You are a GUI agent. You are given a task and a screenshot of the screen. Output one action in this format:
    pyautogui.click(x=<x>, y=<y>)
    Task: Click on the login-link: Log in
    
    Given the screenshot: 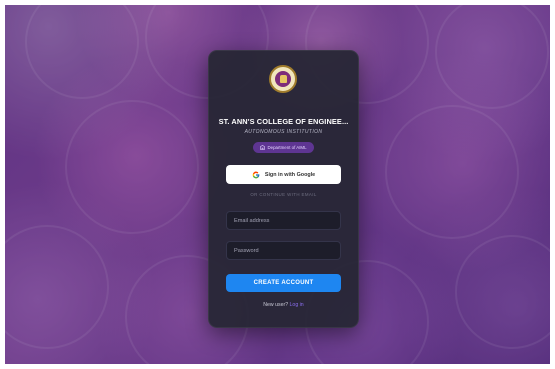 What is the action you would take?
    pyautogui.click(x=297, y=305)
    